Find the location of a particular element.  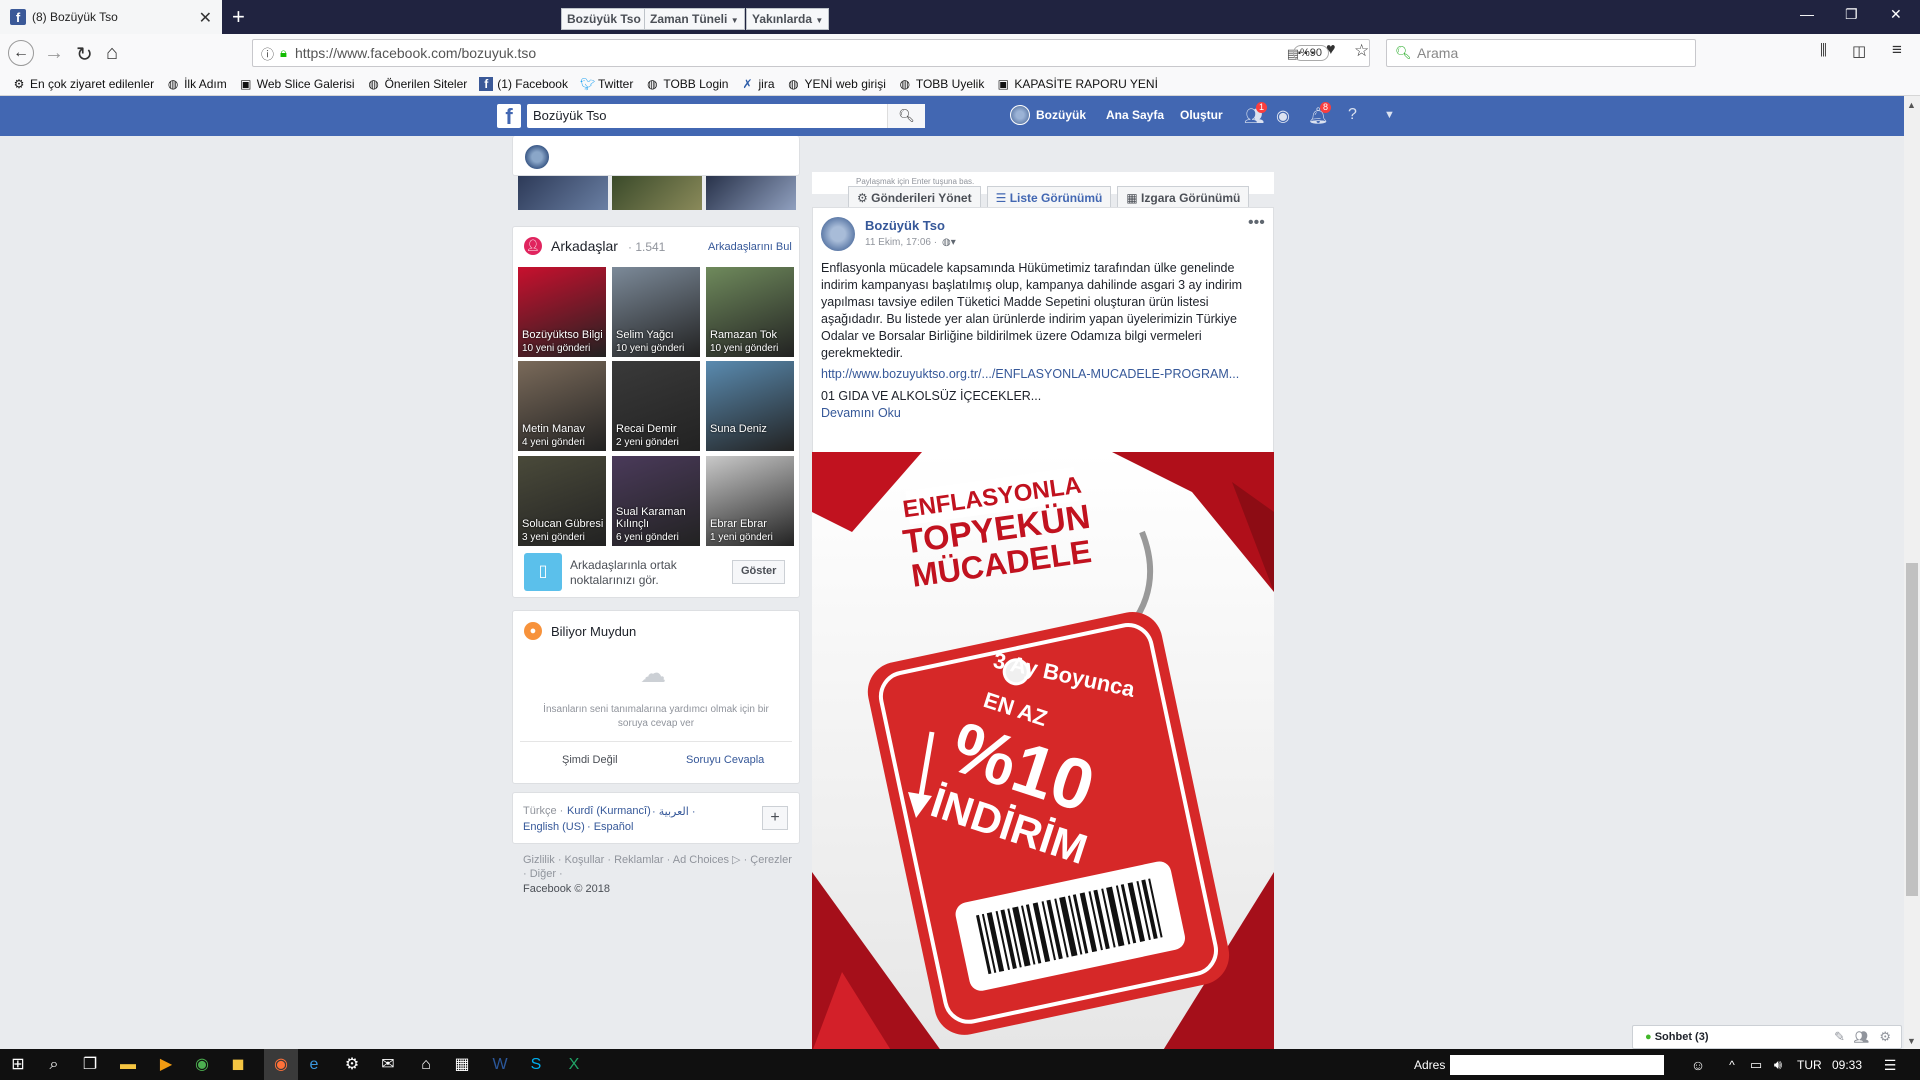

bookmark-item: ⚙ En çok ziyaret edilenler is located at coordinates (83, 84).